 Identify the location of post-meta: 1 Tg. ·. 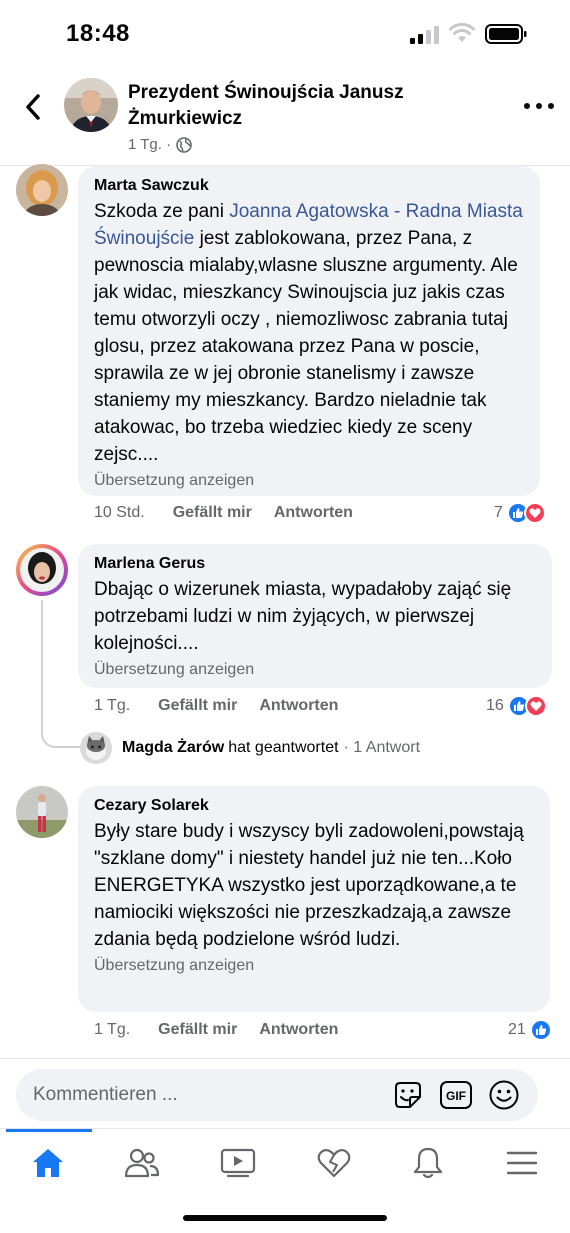
(160, 144).